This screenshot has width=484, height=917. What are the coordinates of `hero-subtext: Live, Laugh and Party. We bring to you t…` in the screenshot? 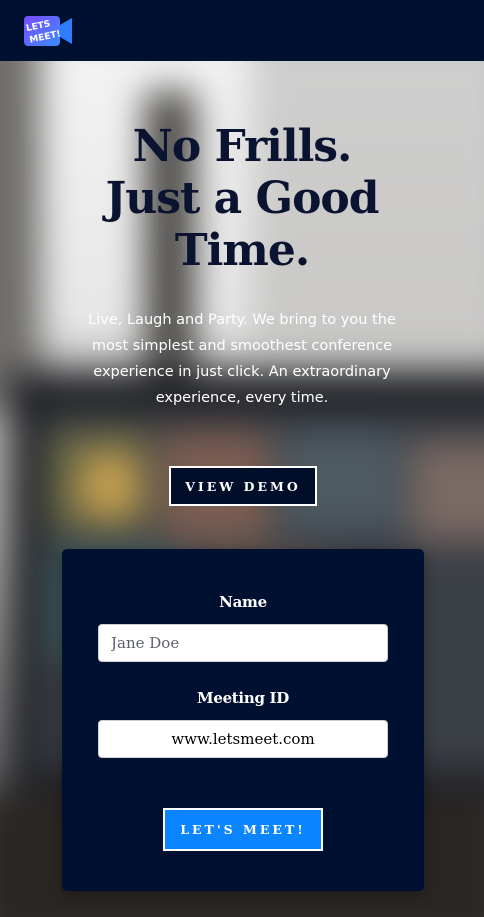 It's located at (242, 359).